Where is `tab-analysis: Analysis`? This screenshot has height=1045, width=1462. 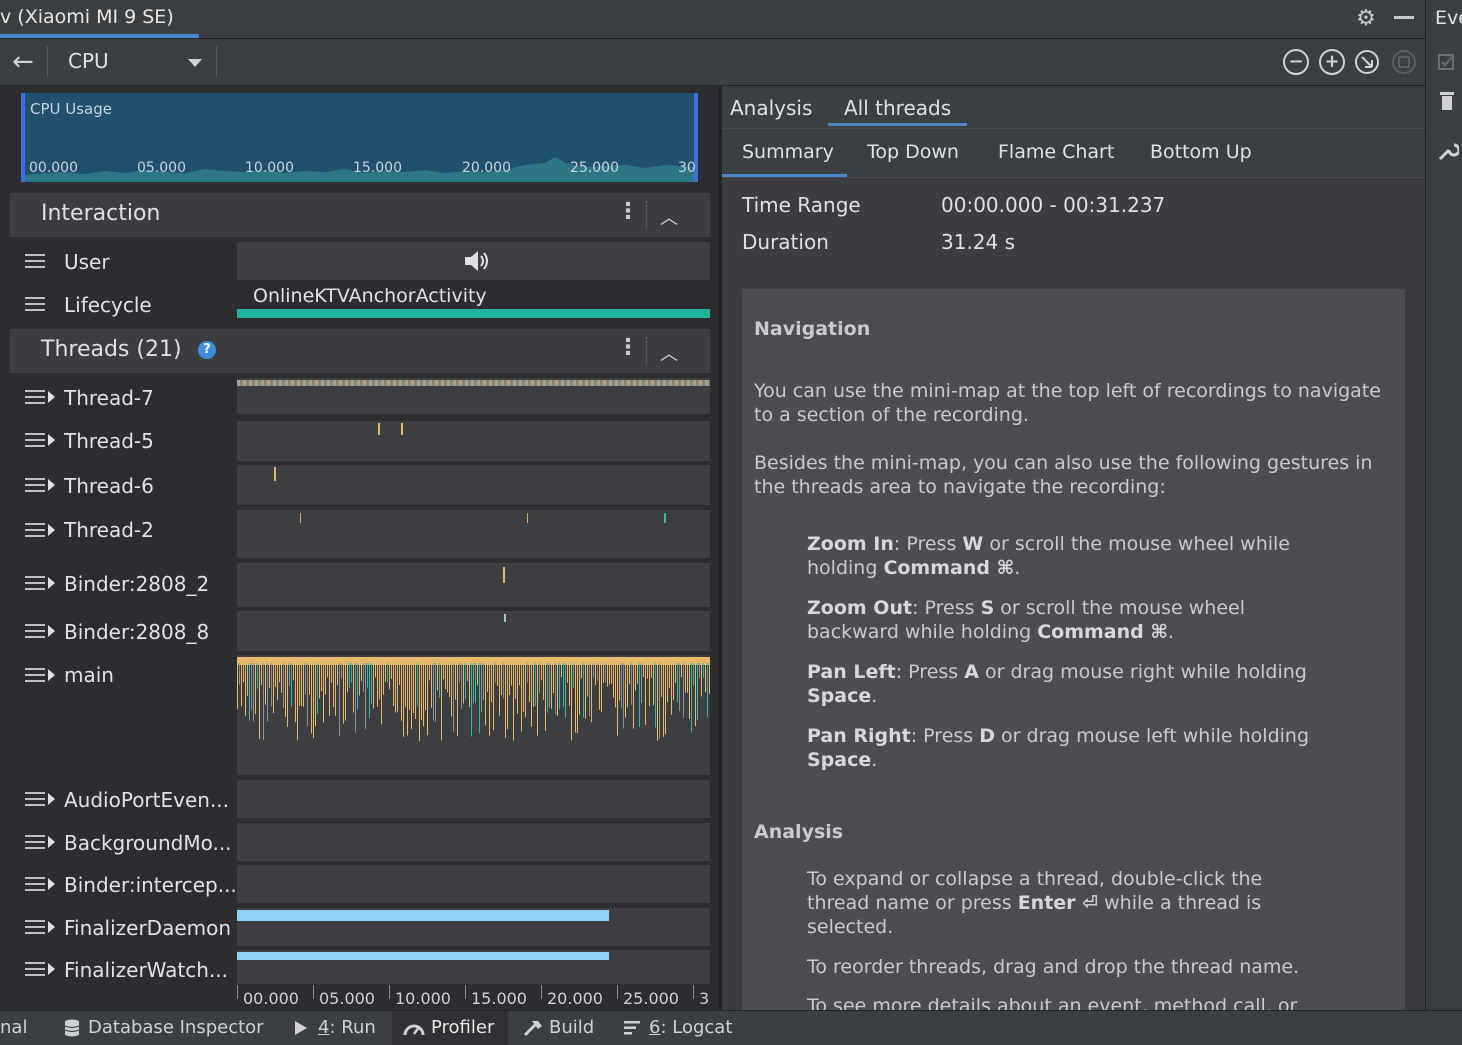
tab-analysis: Analysis is located at coordinates (771, 108).